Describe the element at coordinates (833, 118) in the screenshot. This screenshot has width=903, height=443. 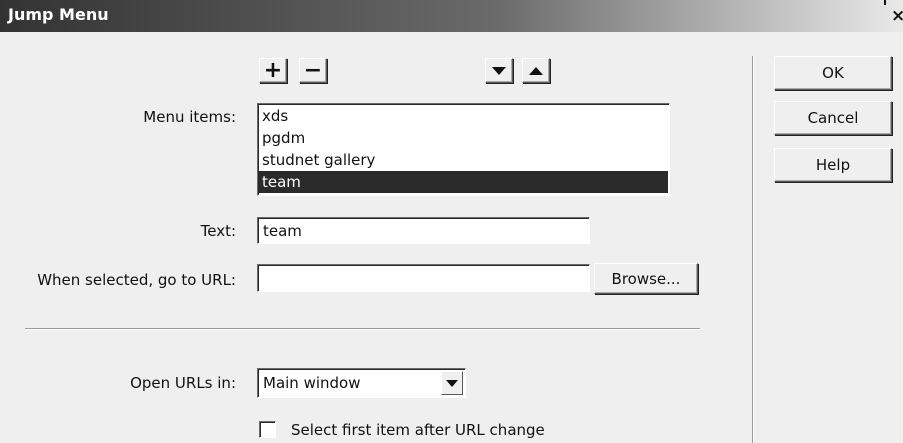
I see `cancel-button: Cancel` at that location.